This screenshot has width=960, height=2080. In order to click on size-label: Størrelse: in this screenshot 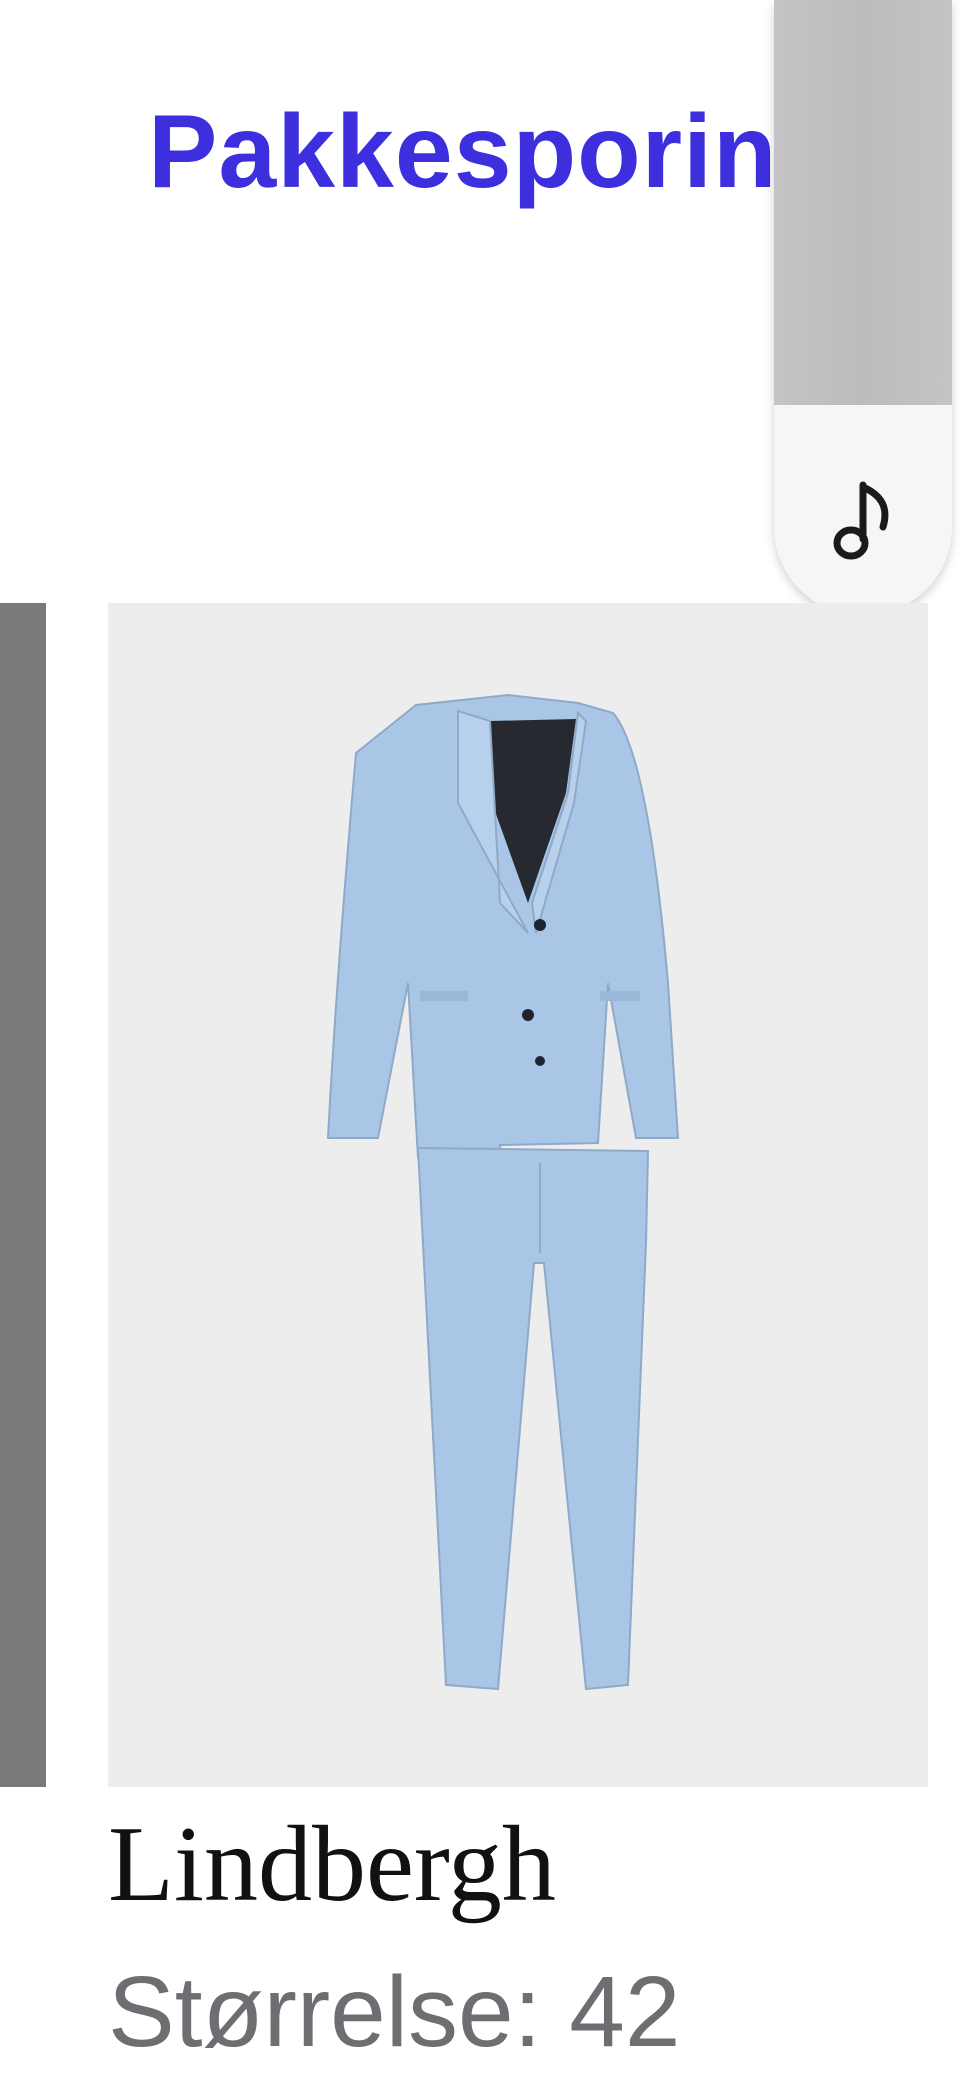, I will do `click(325, 2012)`.